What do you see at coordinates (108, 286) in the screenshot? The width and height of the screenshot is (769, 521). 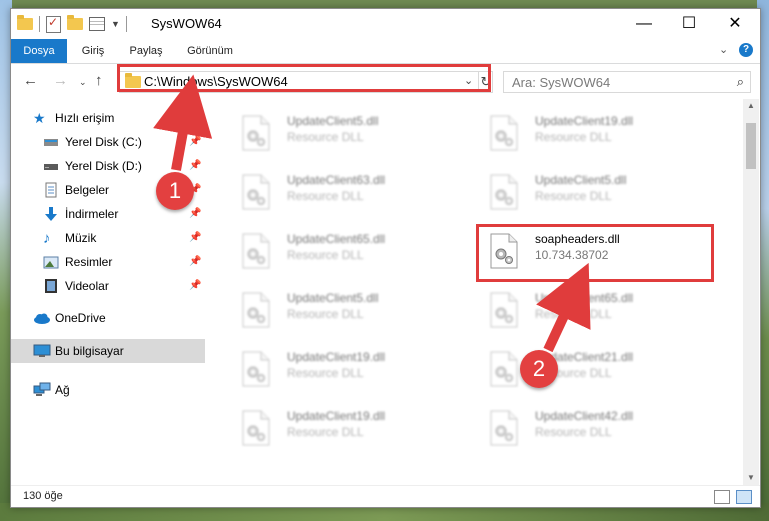 I see `sidebar-item-videos: Videolar 📌` at bounding box center [108, 286].